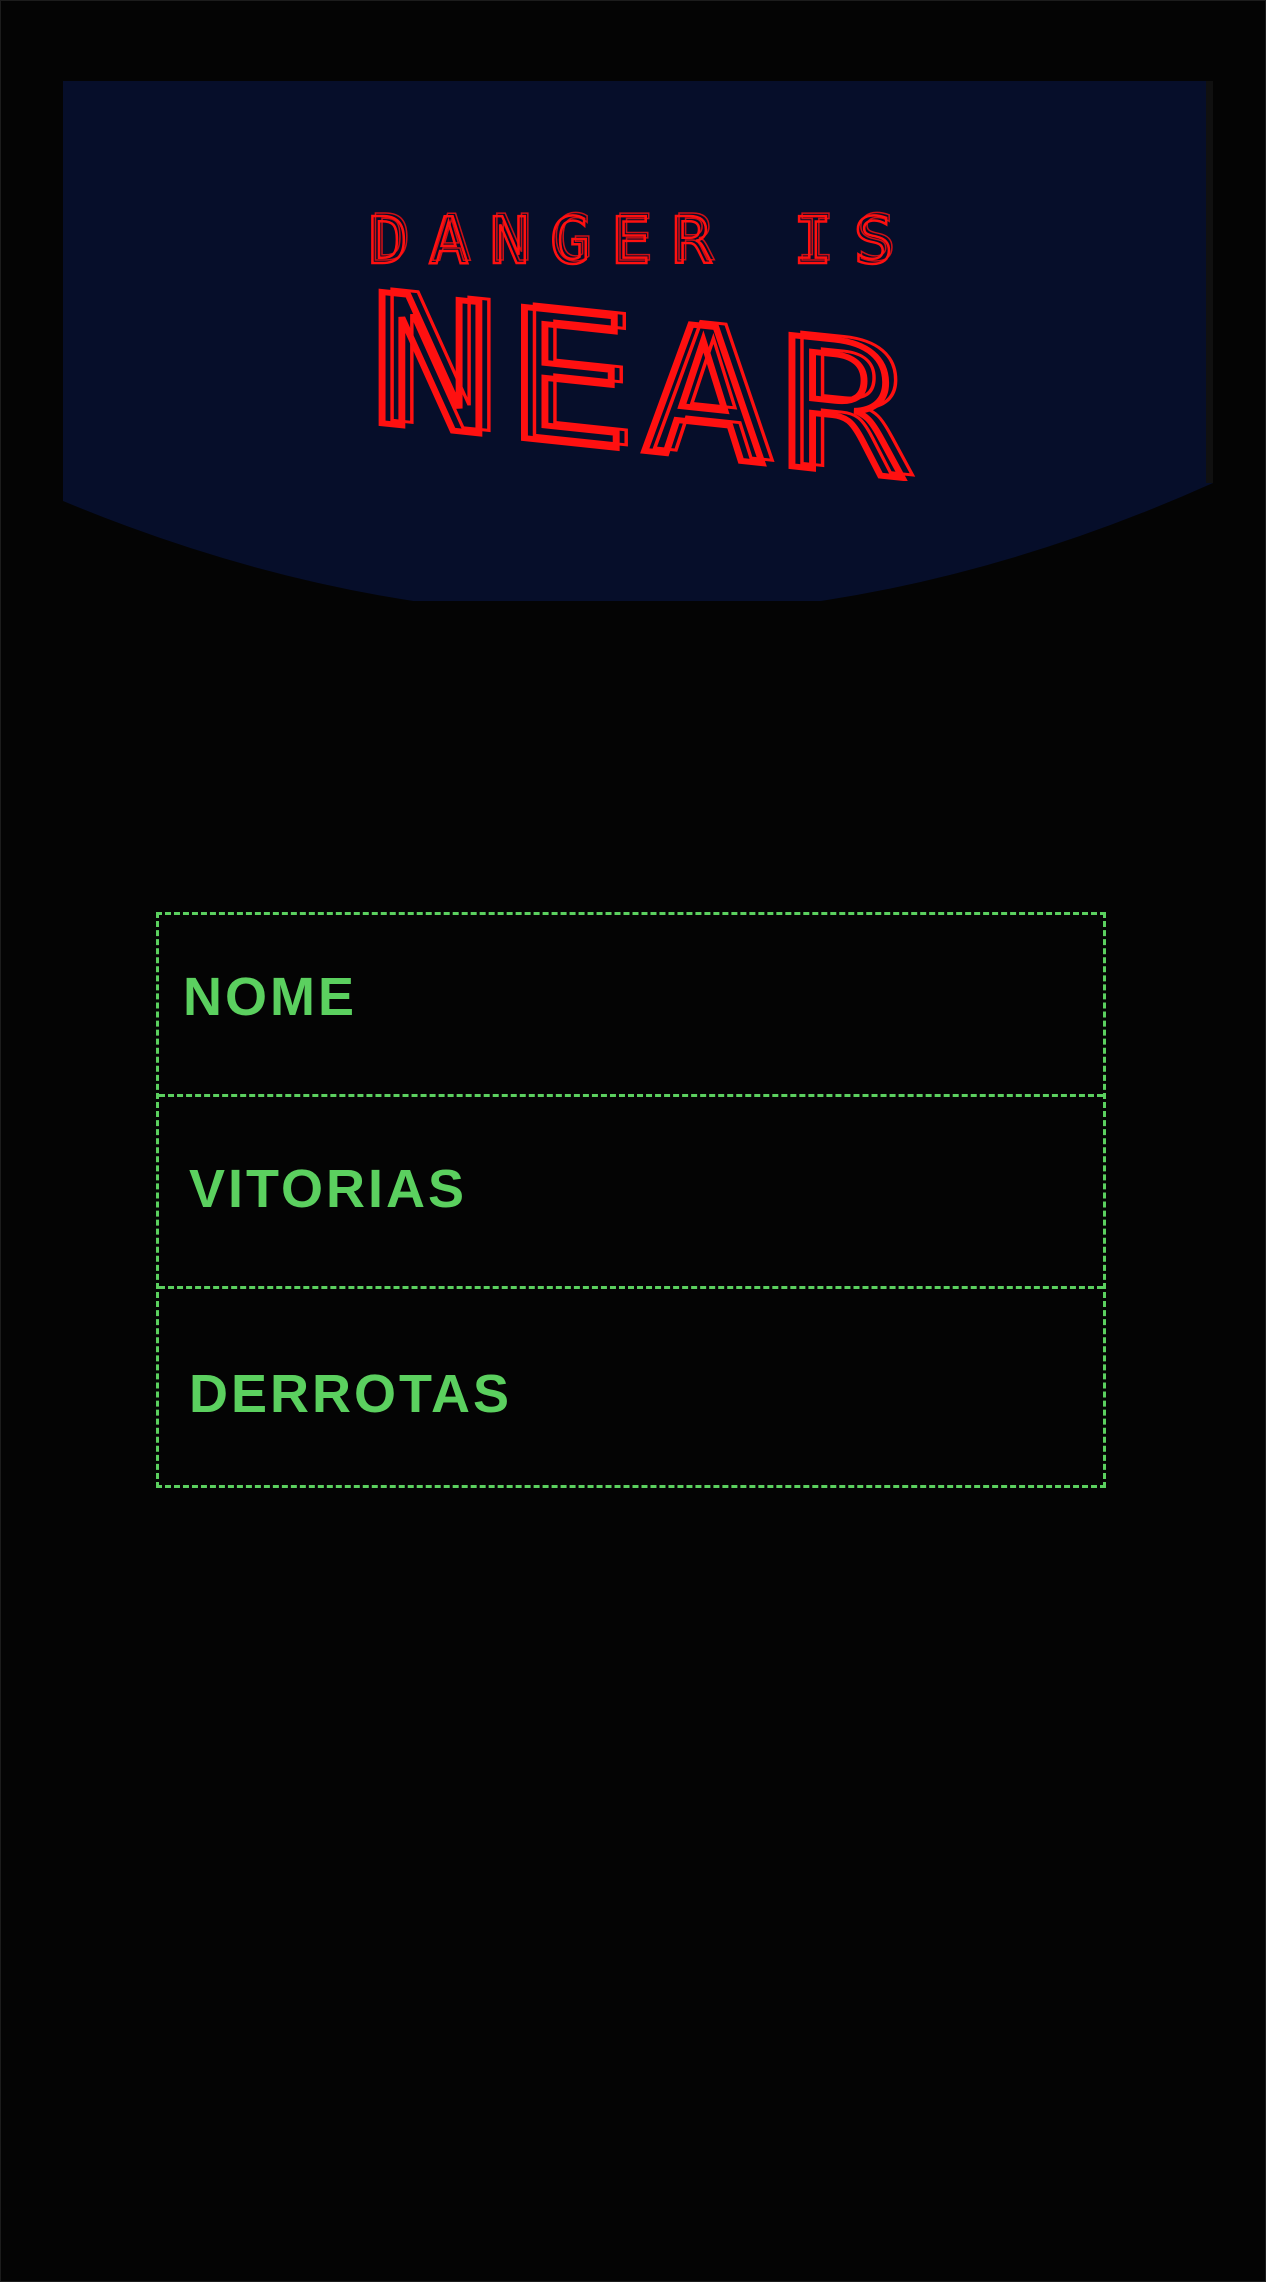 The image size is (1266, 2282). I want to click on name-label: NOME, so click(270, 997).